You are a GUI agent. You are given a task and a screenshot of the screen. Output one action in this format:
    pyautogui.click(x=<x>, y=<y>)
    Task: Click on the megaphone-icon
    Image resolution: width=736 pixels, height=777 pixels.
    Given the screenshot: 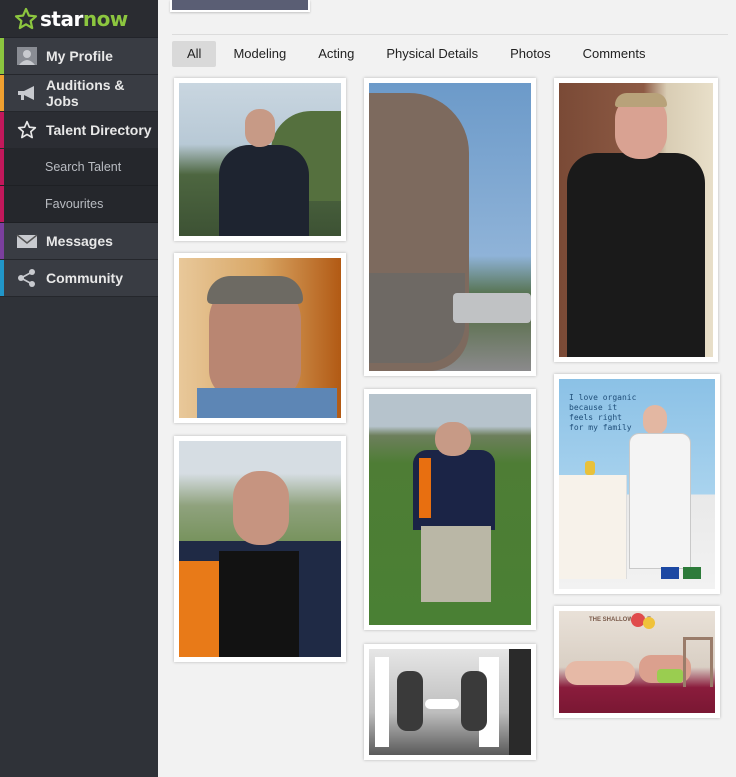 What is the action you would take?
    pyautogui.click(x=27, y=93)
    